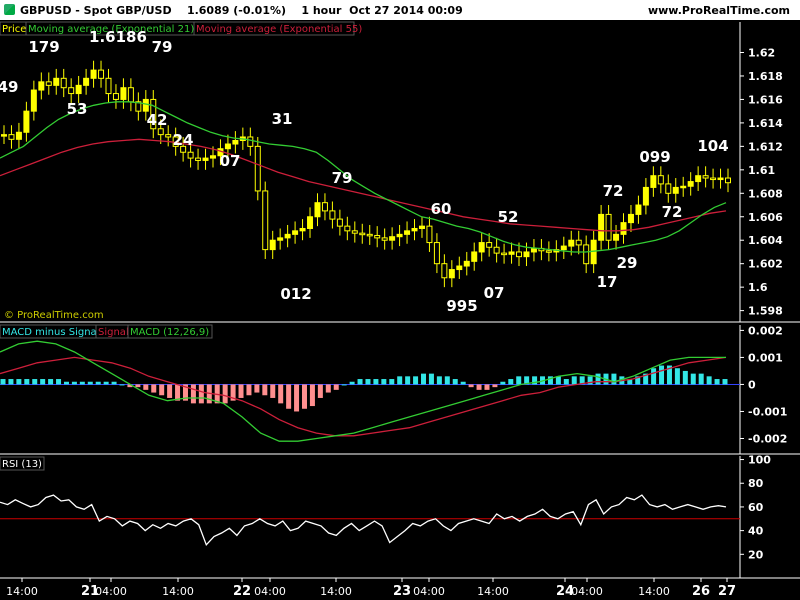  Describe the element at coordinates (672, 212) in the screenshot. I see `swing-label: 72` at that location.